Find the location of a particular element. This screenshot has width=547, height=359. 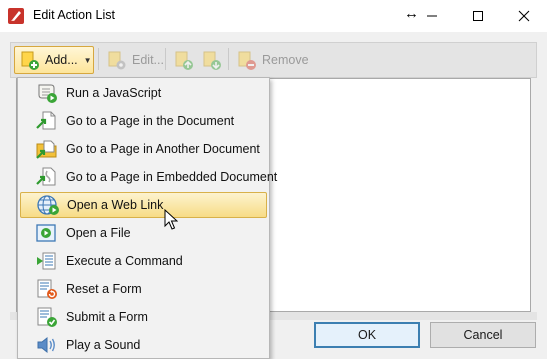

menu-item-run-javascript: Run a JavaScript is located at coordinates (143, 93).